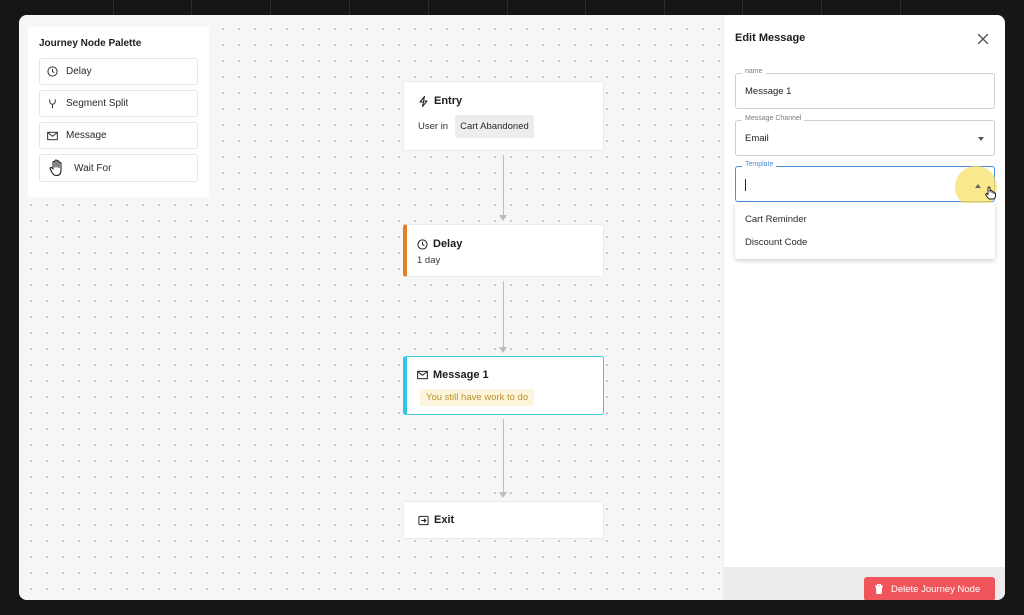 The image size is (1024, 615). What do you see at coordinates (879, 589) in the screenshot?
I see `trash-icon` at bounding box center [879, 589].